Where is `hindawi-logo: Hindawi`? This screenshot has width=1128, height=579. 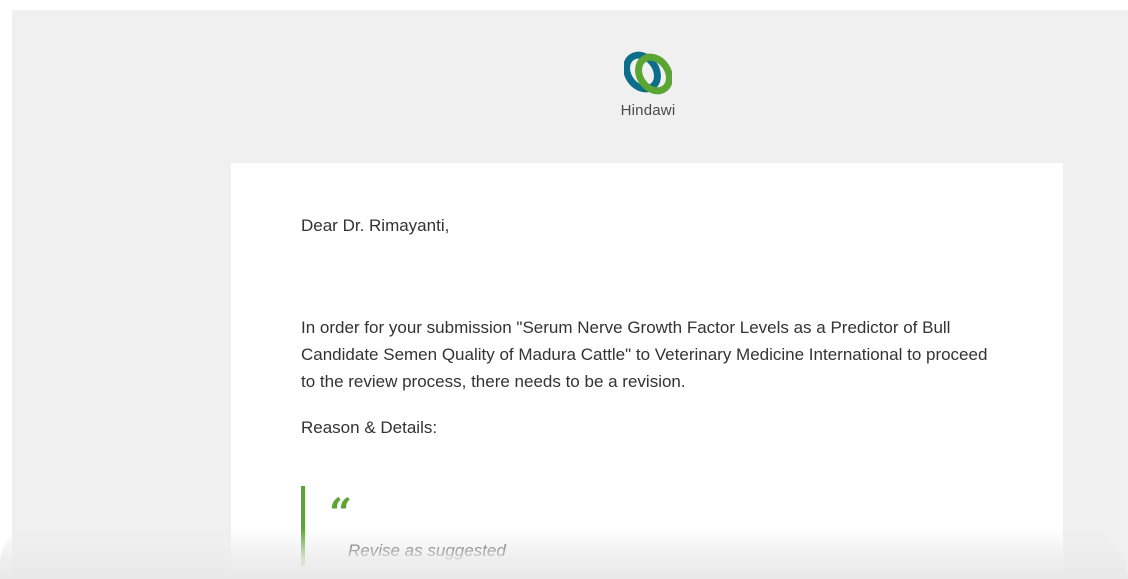 hindawi-logo: Hindawi is located at coordinates (648, 88).